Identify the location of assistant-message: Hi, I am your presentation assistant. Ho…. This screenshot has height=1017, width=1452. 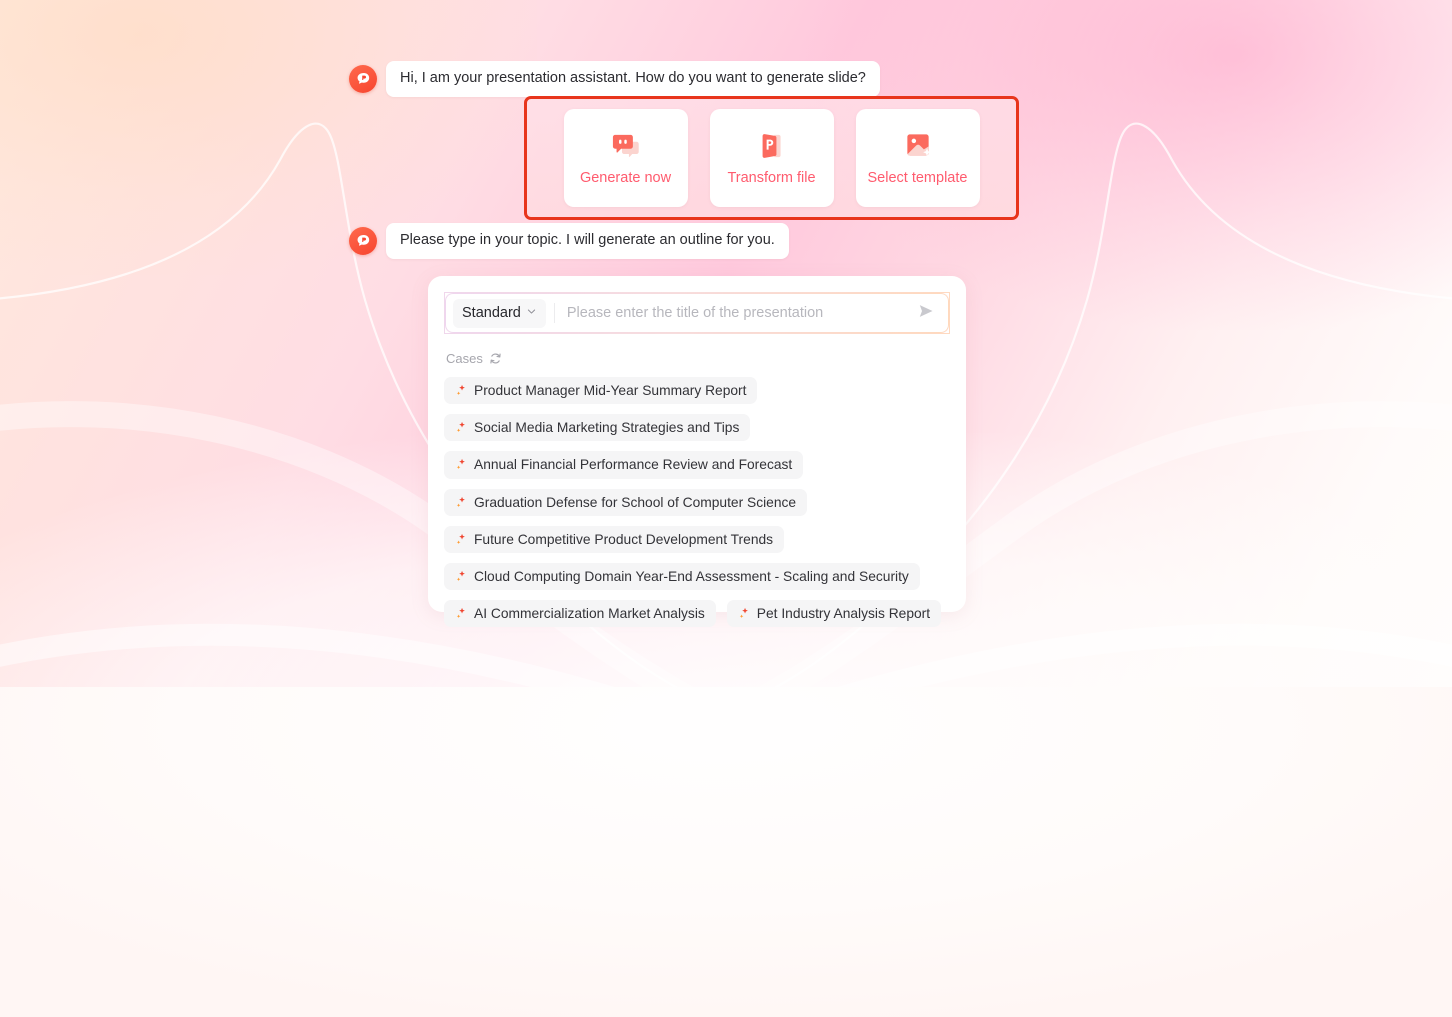
(614, 79).